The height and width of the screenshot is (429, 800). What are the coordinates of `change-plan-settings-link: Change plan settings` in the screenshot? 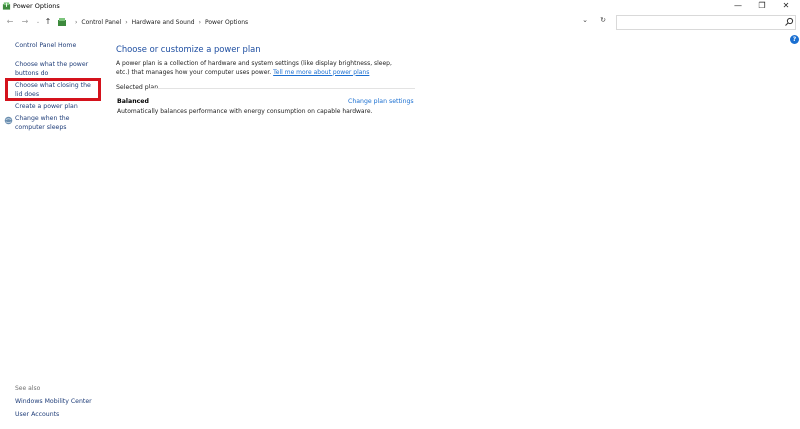 It's located at (381, 101).